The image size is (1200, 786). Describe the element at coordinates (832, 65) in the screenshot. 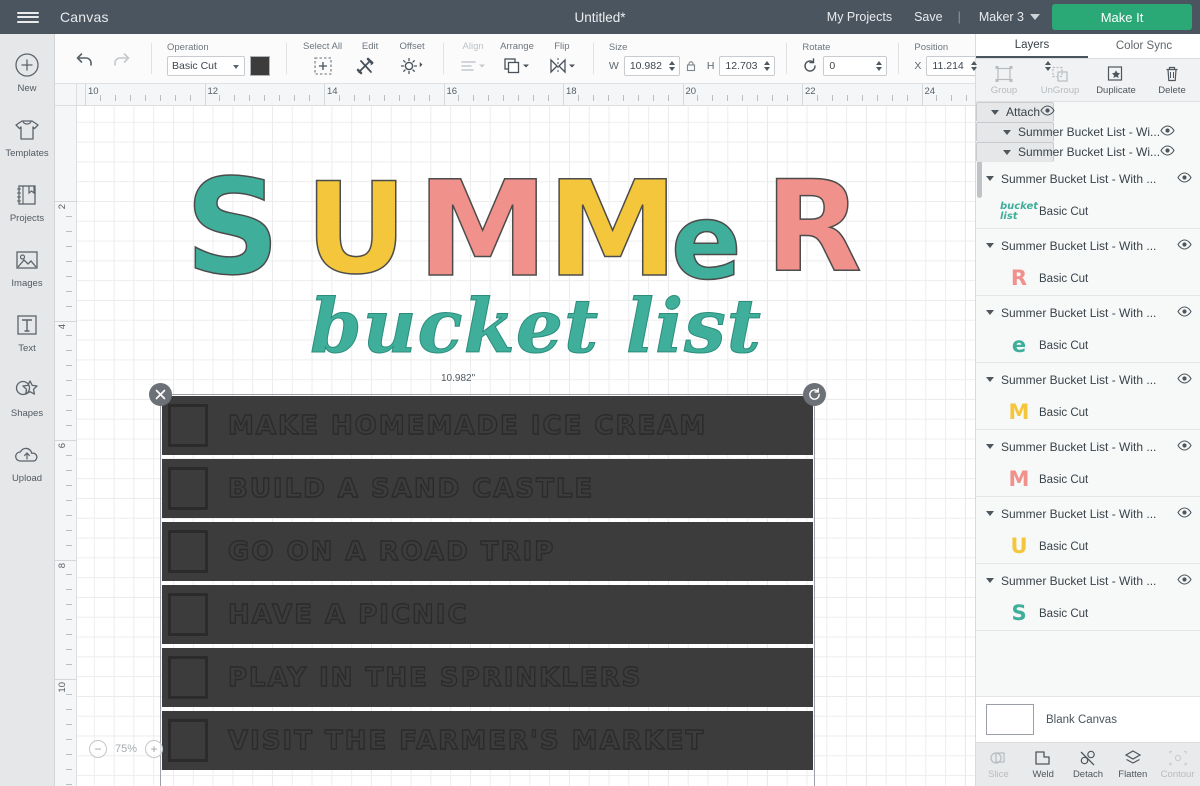

I see `rotate-value: 0` at that location.